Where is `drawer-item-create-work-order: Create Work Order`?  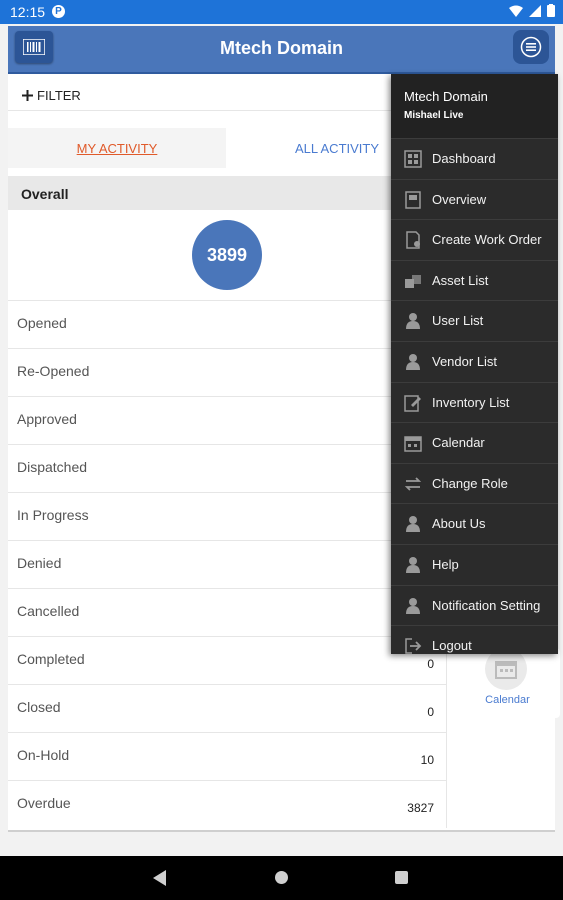 drawer-item-create-work-order: Create Work Order is located at coordinates (474, 239).